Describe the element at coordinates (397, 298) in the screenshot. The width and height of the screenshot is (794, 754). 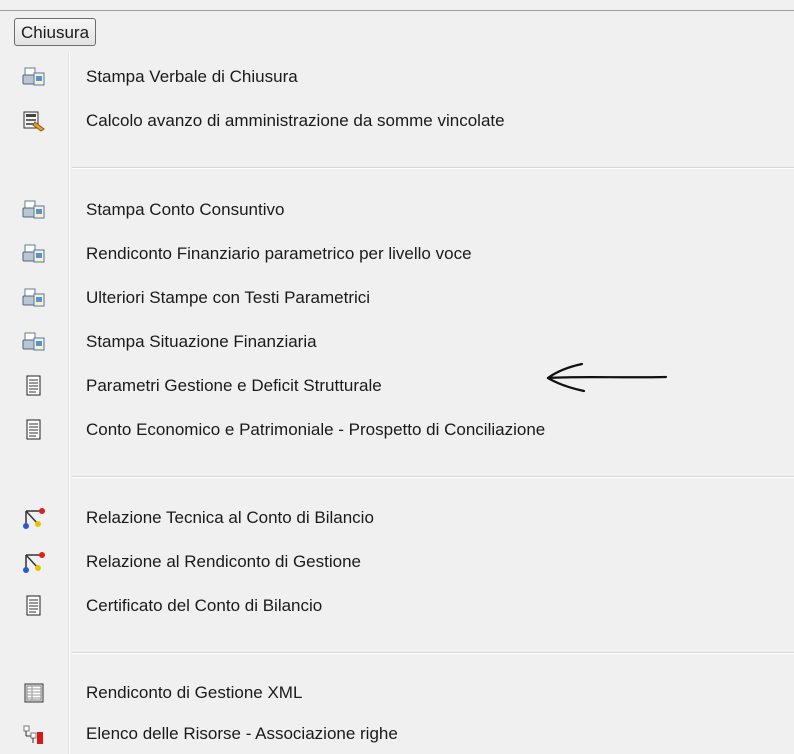
I see `menu-item-ulteriori-stampe: Ulteriori Stampe con Testi Parametrici` at that location.